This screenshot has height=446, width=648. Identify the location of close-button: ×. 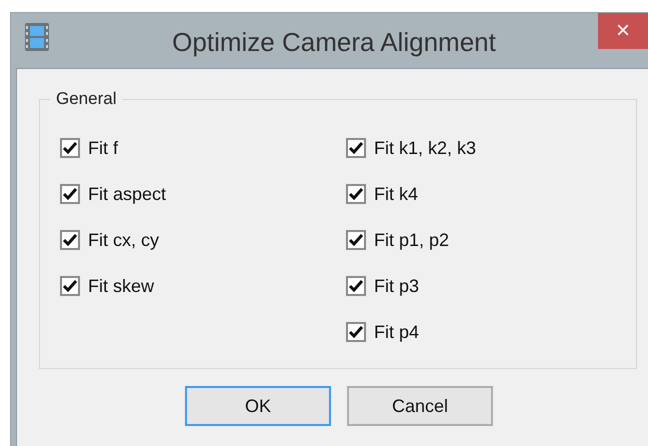
(623, 31).